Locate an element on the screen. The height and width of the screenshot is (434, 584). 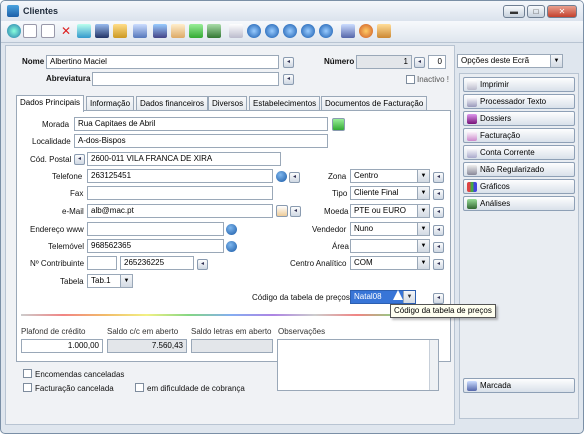
cod-tabela-select: Natal08 ▼ is located at coordinates (383, 297).